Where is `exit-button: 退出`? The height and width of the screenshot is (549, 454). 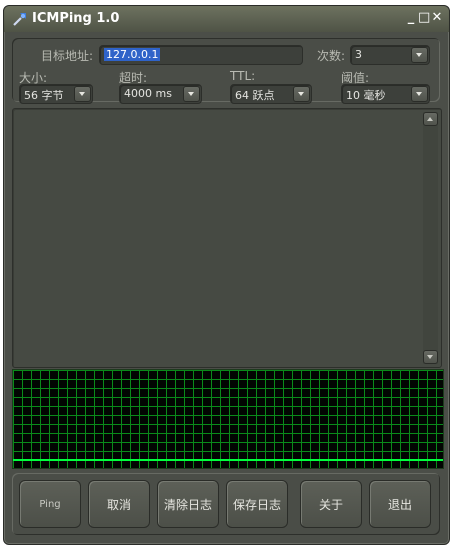 exit-button: 退出 is located at coordinates (400, 504).